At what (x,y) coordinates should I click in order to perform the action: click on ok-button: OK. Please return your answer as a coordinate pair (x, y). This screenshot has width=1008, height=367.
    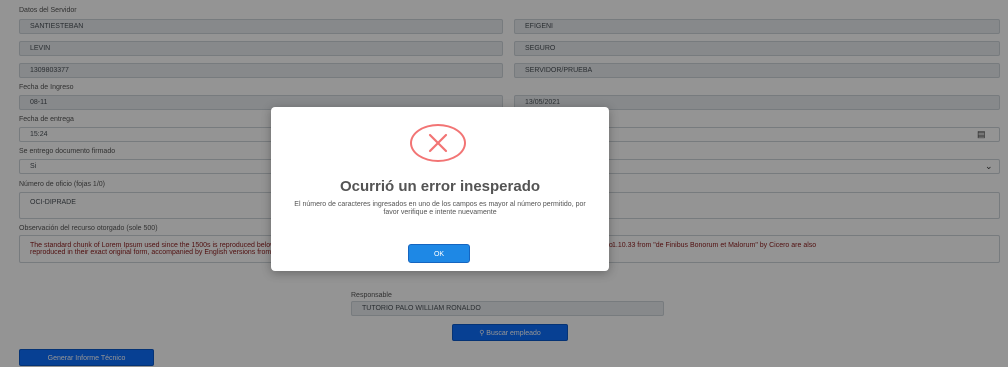
    Looking at the image, I should click on (439, 253).